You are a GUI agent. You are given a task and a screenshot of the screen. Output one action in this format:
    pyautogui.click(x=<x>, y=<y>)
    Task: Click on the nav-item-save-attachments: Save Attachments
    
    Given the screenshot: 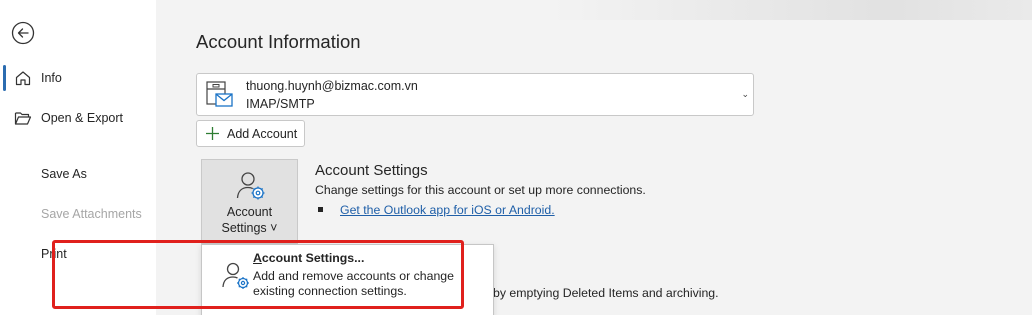 What is the action you would take?
    pyautogui.click(x=78, y=214)
    